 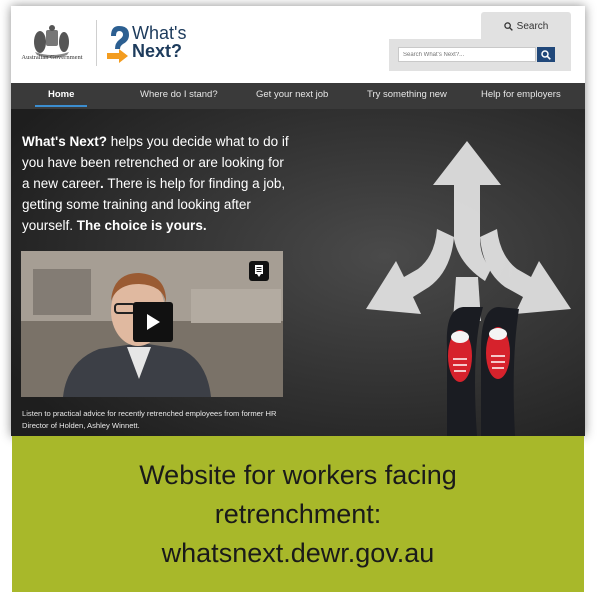 I want to click on nav-item-label: Home, so click(x=61, y=94).